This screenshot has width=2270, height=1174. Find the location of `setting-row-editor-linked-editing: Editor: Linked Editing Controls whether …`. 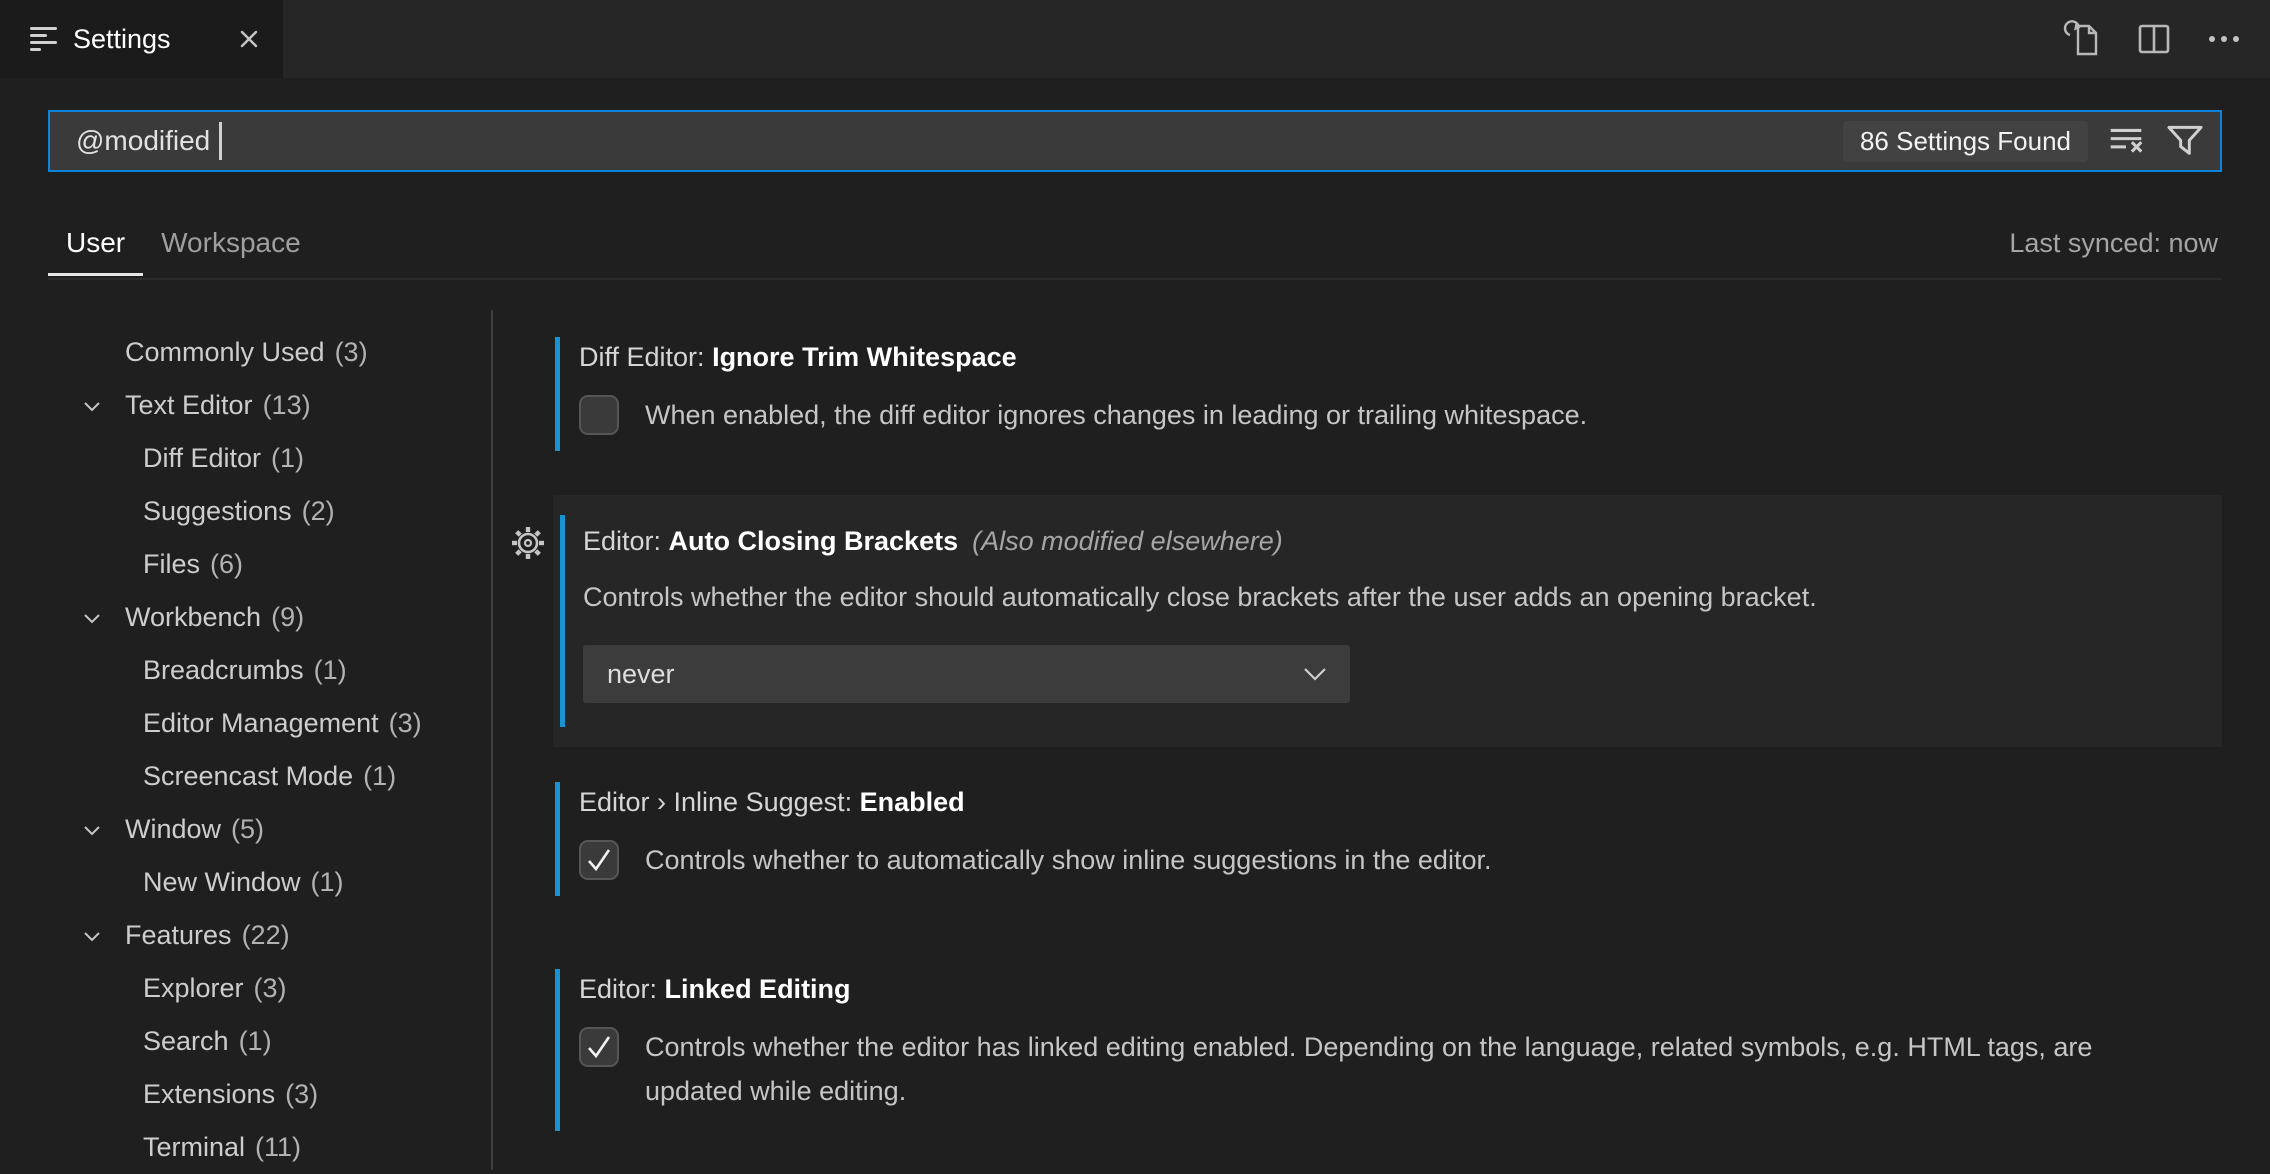

setting-row-editor-linked-editing: Editor: Linked Editing Controls whether … is located at coordinates (1387, 1050).